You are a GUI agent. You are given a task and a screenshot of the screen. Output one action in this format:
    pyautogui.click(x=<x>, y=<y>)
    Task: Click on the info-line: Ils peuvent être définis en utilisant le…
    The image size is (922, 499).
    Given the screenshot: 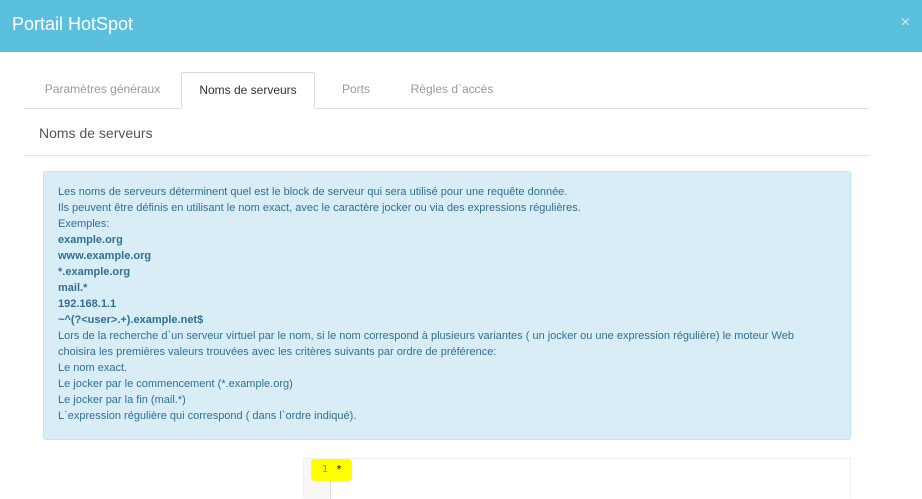 What is the action you would take?
    pyautogui.click(x=319, y=208)
    